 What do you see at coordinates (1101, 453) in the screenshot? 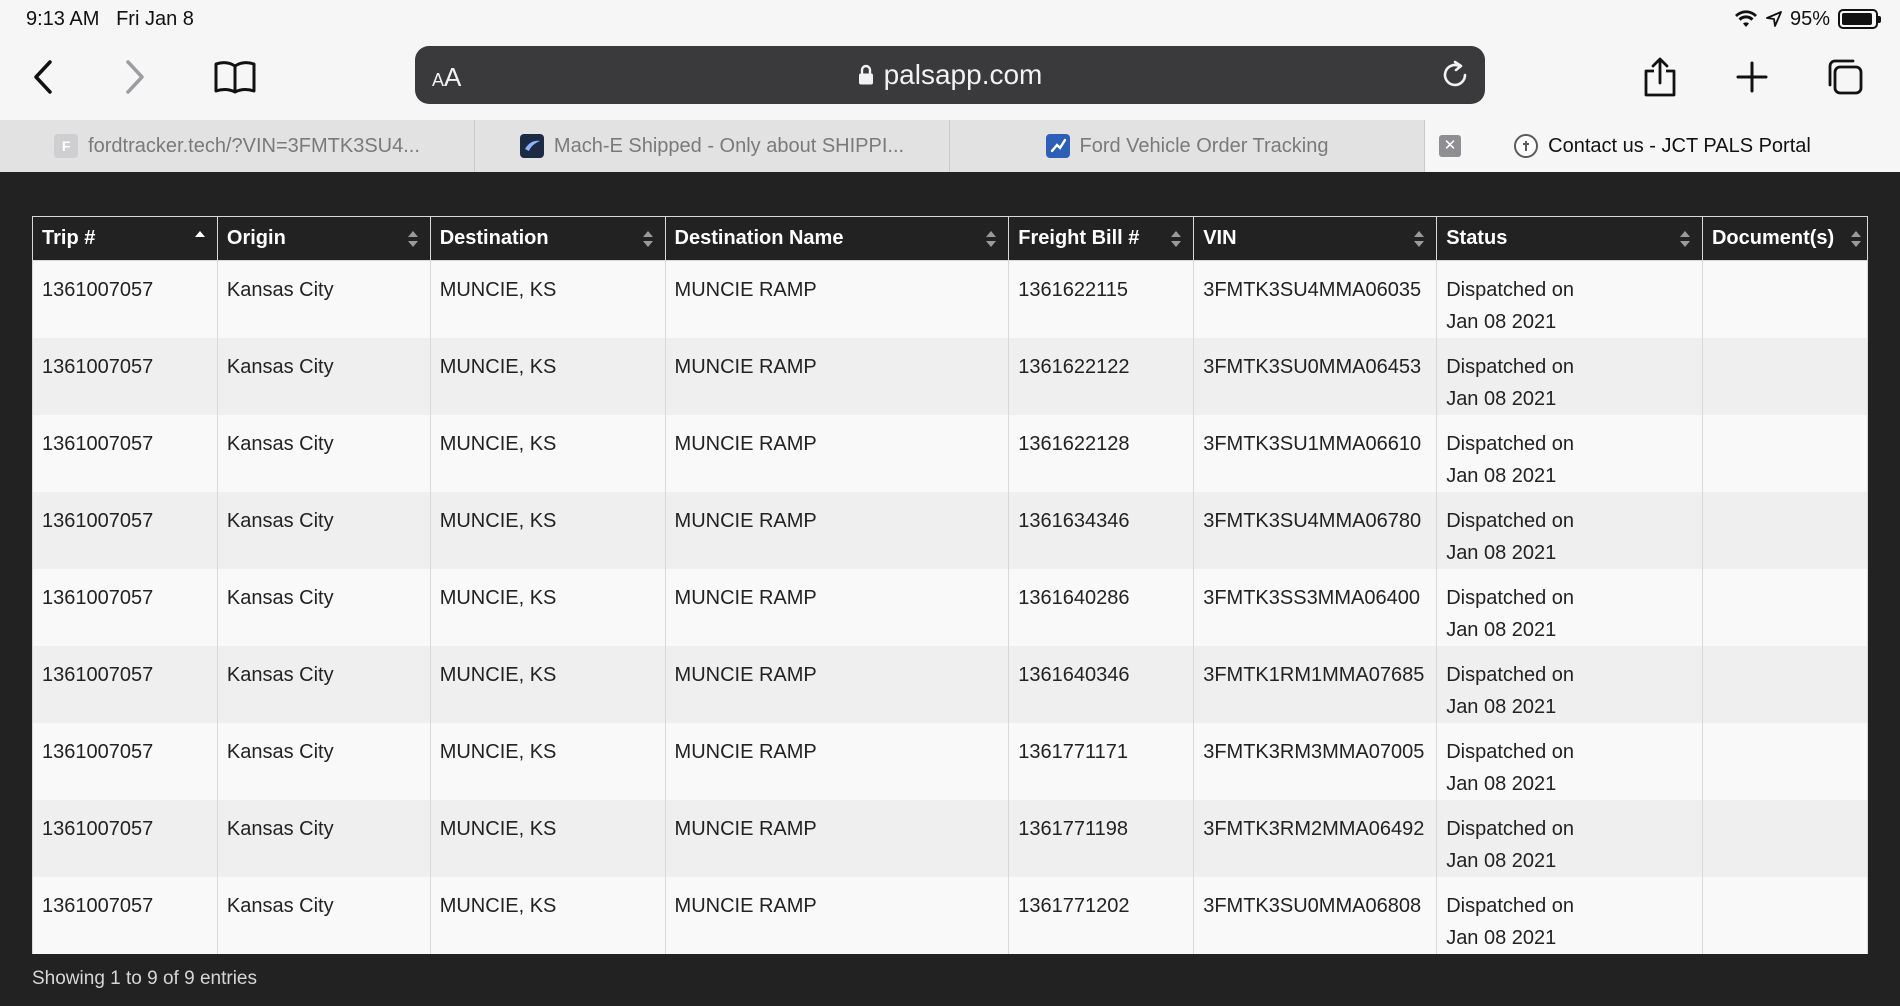
I see `cell-freight-bill: 1361622128` at bounding box center [1101, 453].